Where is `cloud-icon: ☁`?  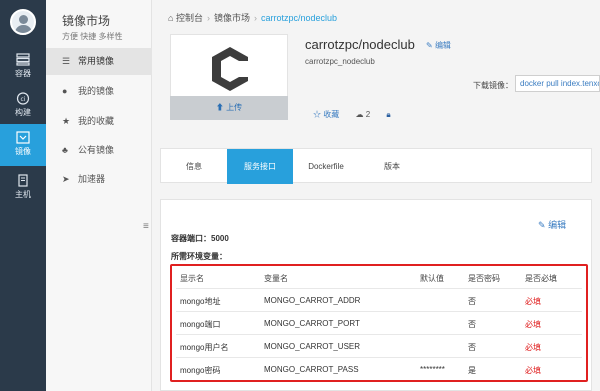 cloud-icon: ☁ is located at coordinates (359, 114).